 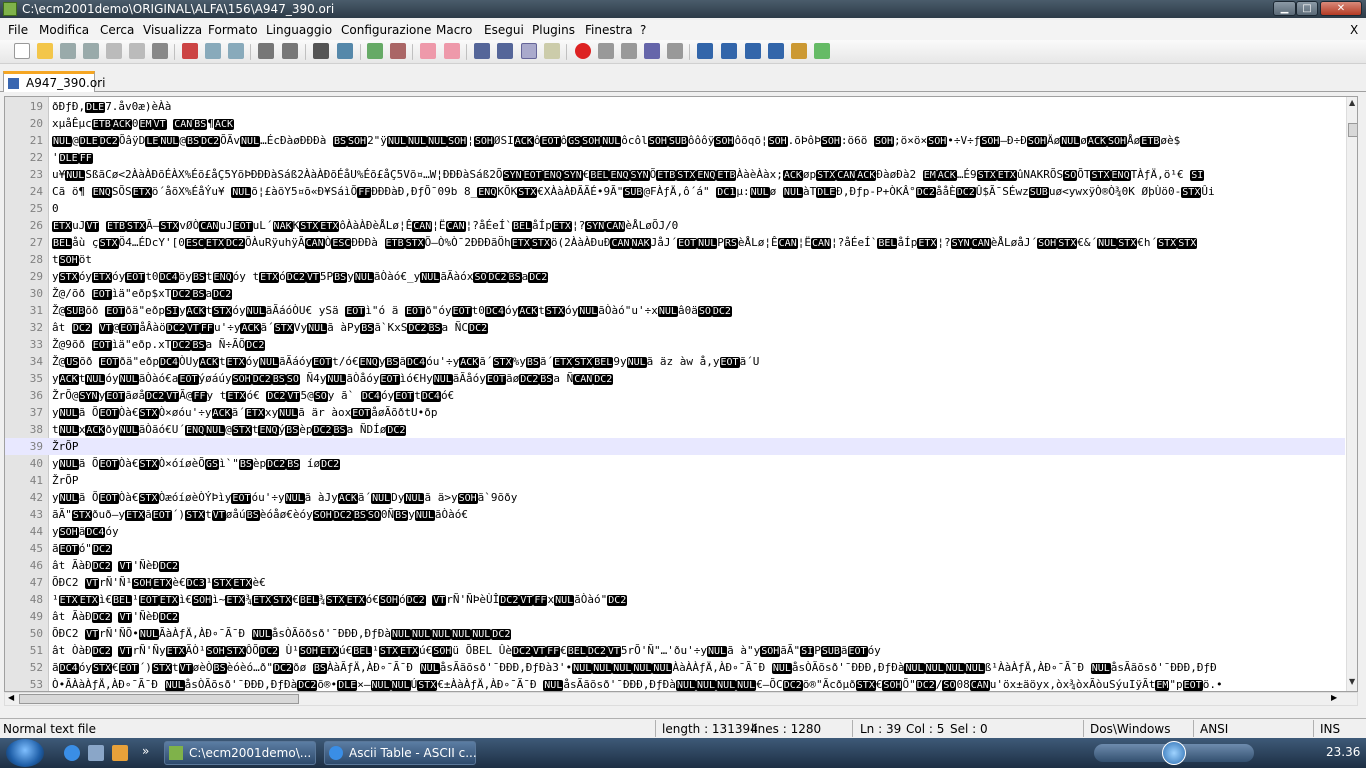 What do you see at coordinates (729, 51) in the screenshot?
I see `up-icon` at bounding box center [729, 51].